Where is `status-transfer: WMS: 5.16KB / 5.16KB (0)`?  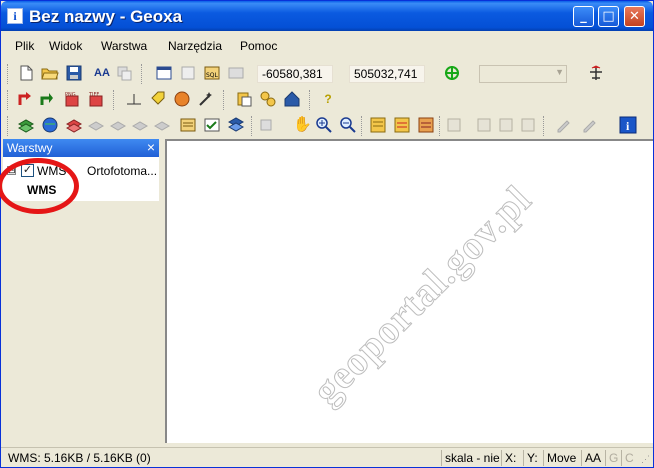
status-transfer: WMS: 5.16KB / 5.16KB (0) is located at coordinates (79, 458).